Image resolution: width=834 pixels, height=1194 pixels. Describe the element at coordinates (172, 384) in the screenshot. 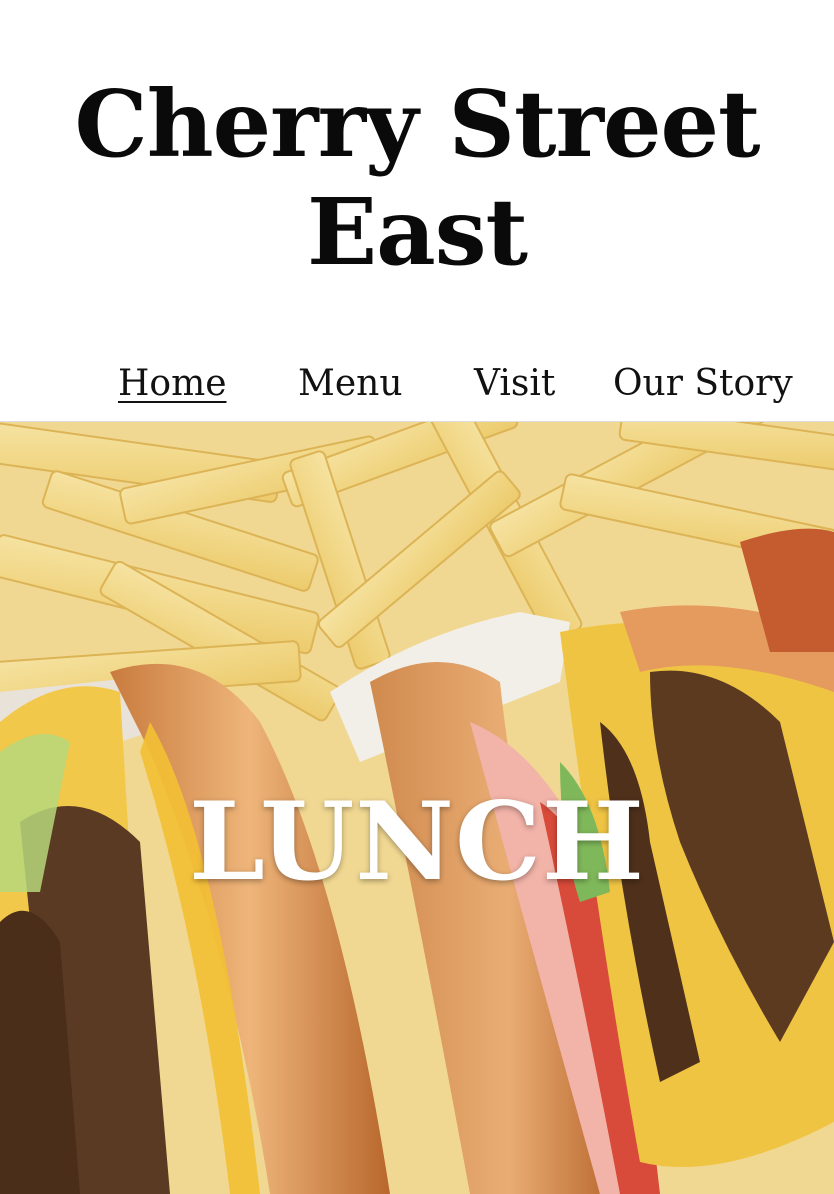

I see `nav-item-home: Home` at that location.